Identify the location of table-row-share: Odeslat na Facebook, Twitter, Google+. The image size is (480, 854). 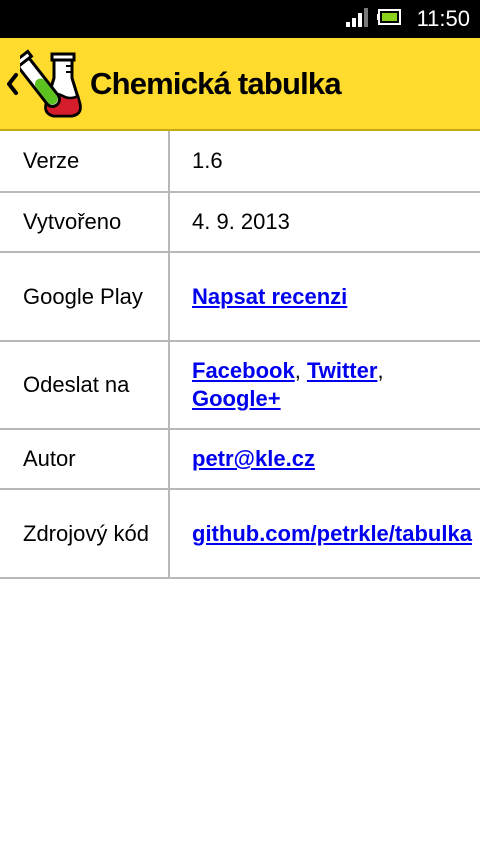
(240, 385).